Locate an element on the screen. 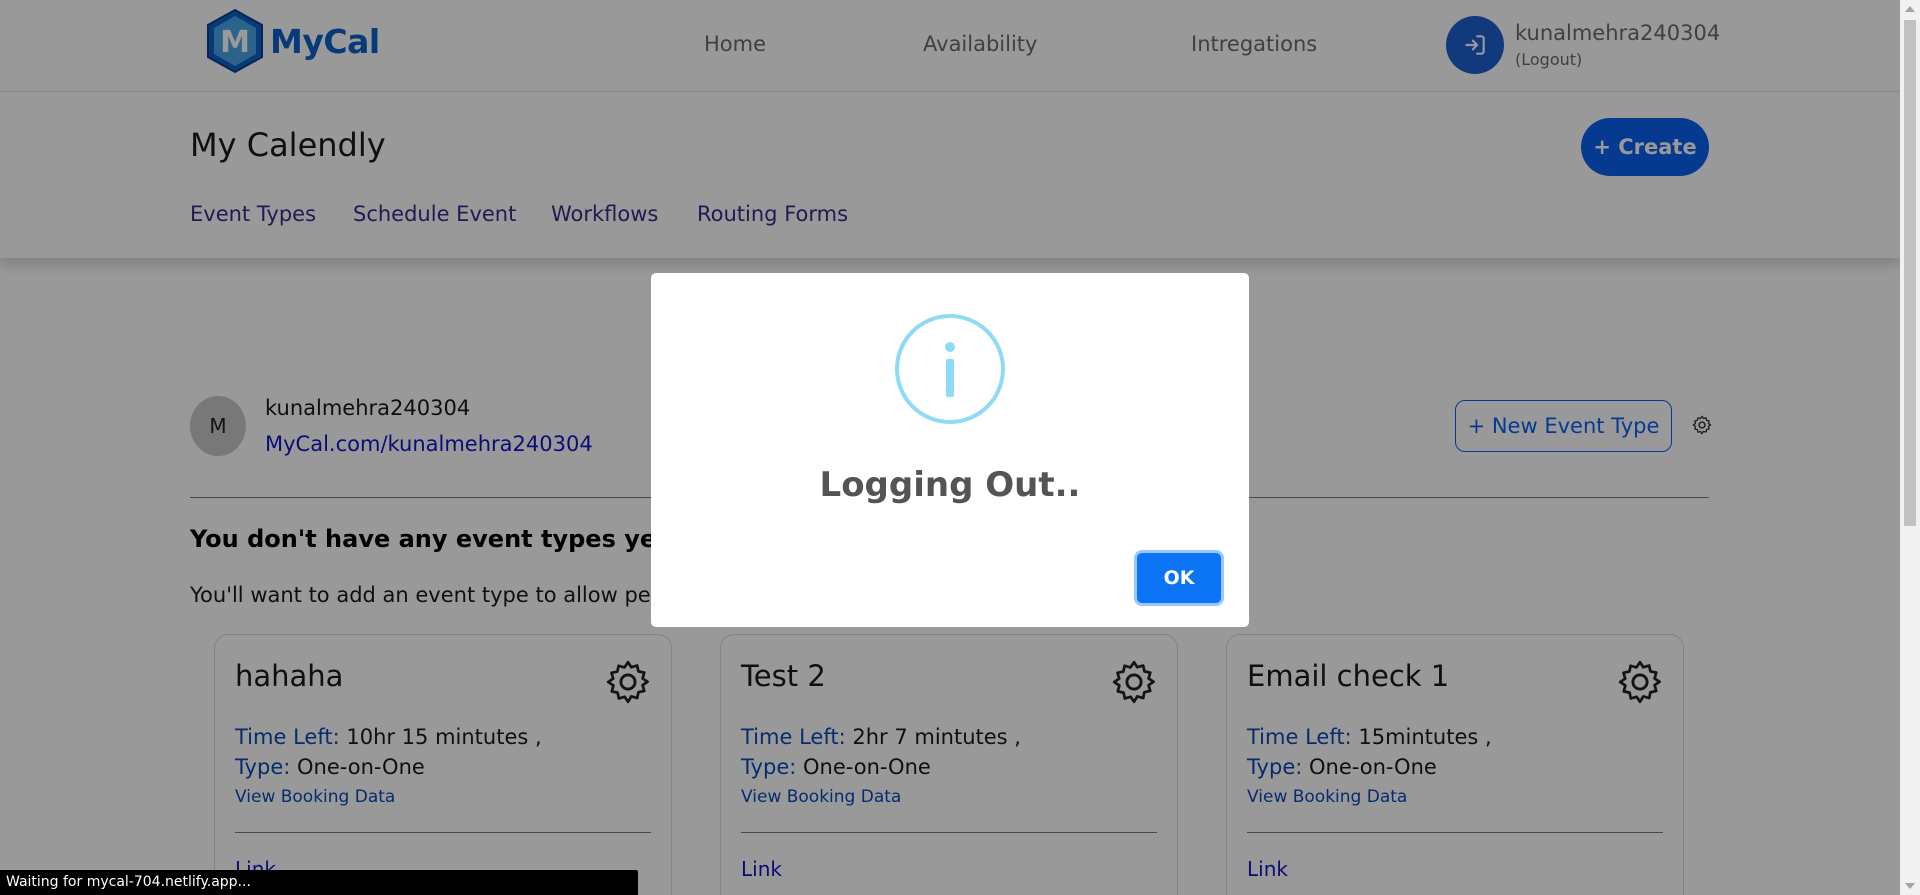  logout-dialog: Logging Out.. OK is located at coordinates (950, 450).